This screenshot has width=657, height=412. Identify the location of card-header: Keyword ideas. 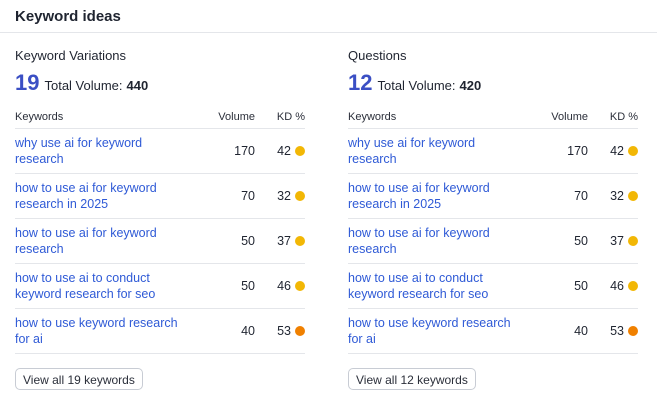
(328, 16).